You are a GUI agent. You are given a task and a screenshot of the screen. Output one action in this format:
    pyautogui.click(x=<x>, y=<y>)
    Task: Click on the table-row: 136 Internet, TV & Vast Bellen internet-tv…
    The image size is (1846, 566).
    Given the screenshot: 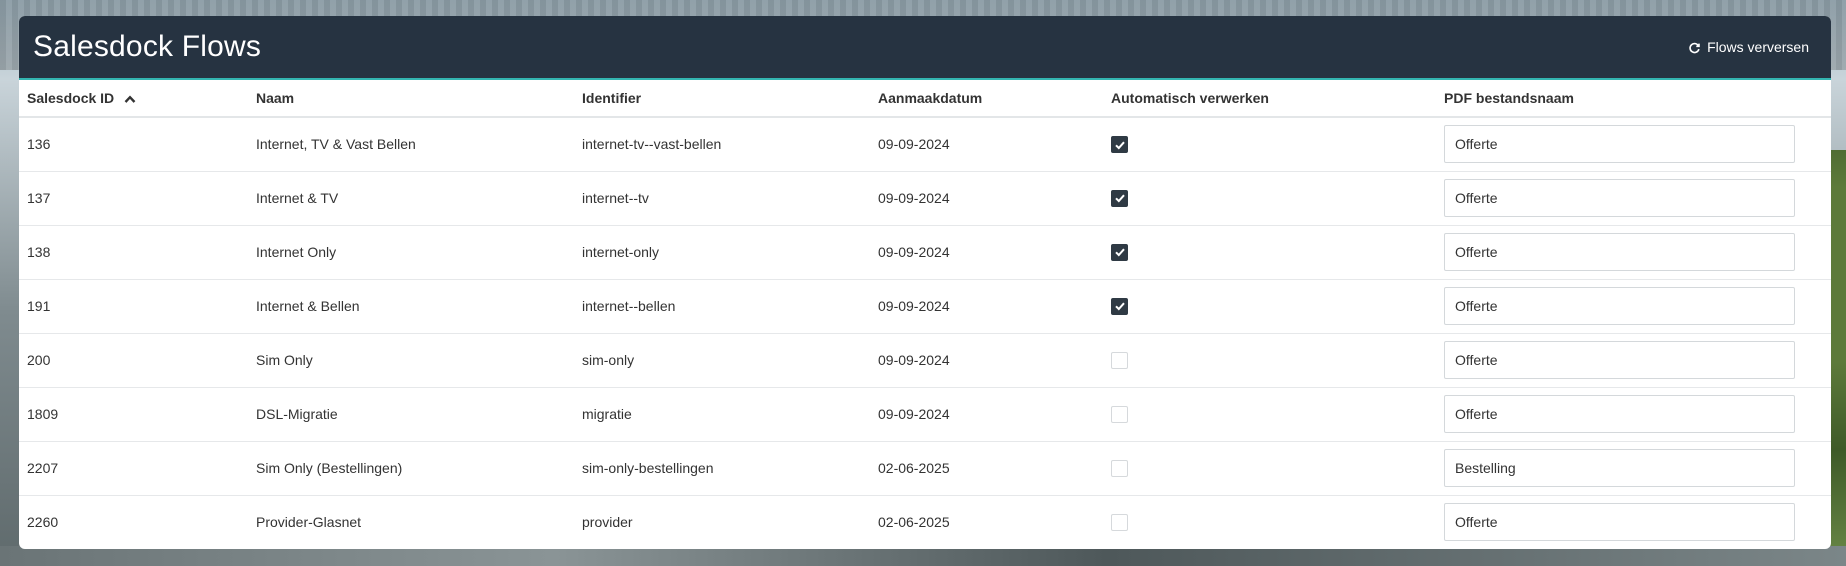 What is the action you would take?
    pyautogui.click(x=925, y=144)
    